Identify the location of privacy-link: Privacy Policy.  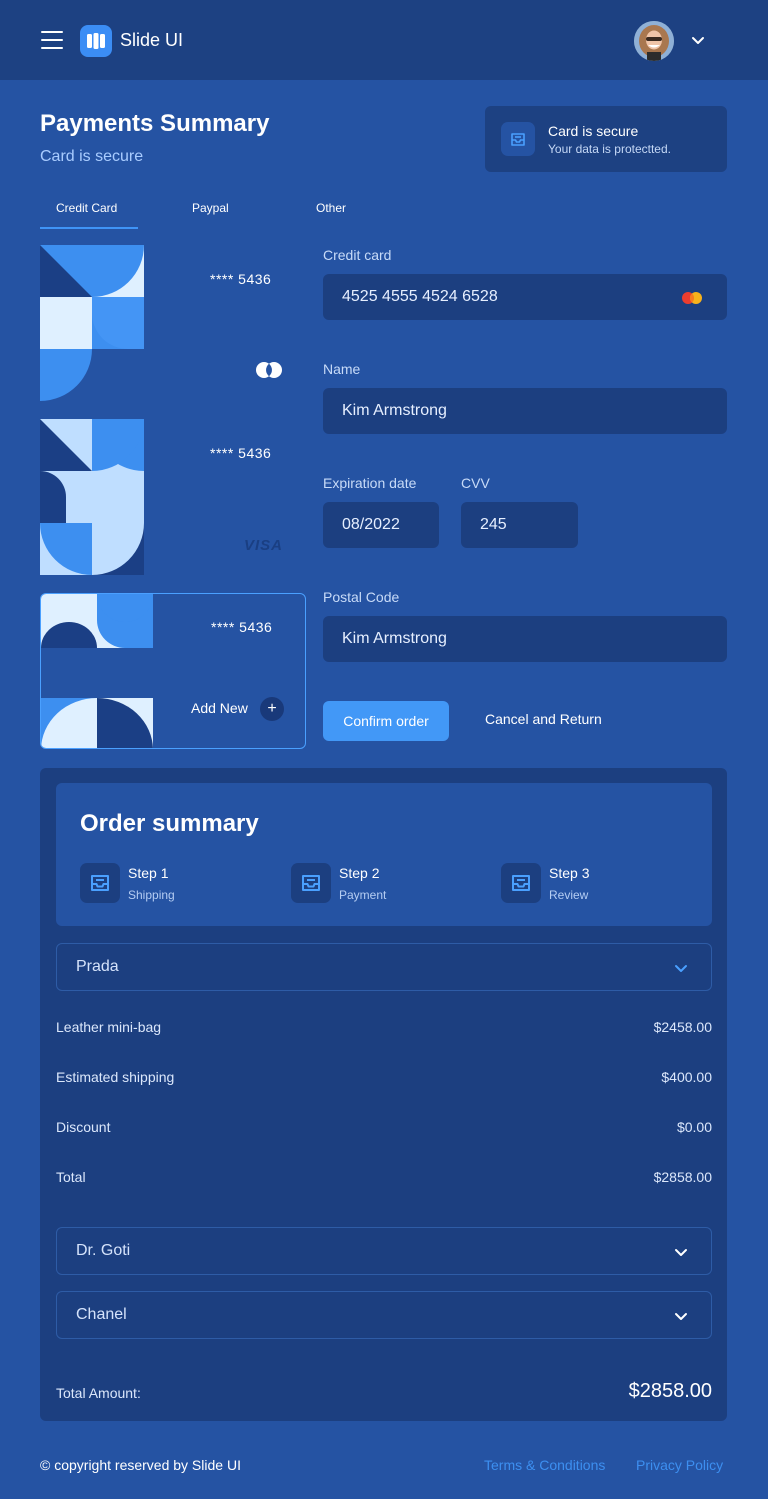
(679, 1465).